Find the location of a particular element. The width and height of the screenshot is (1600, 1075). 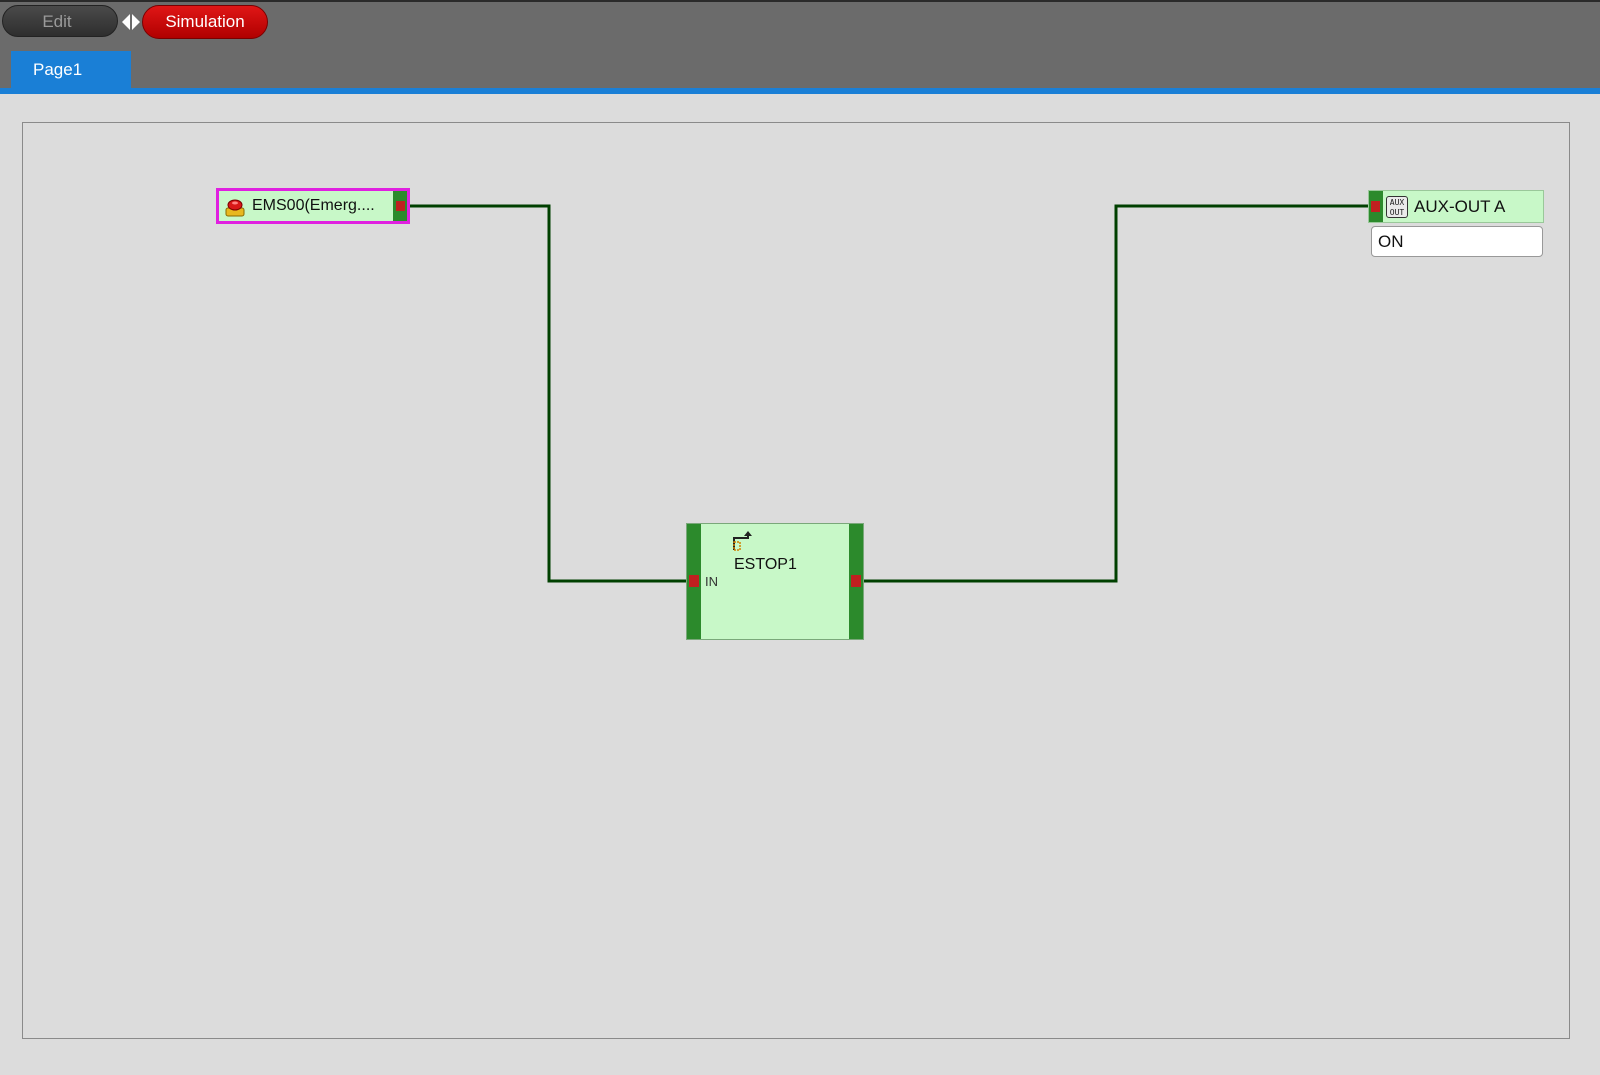

output-node-aux-out-a: AUX OUT AUX-OUT A is located at coordinates (1456, 206).